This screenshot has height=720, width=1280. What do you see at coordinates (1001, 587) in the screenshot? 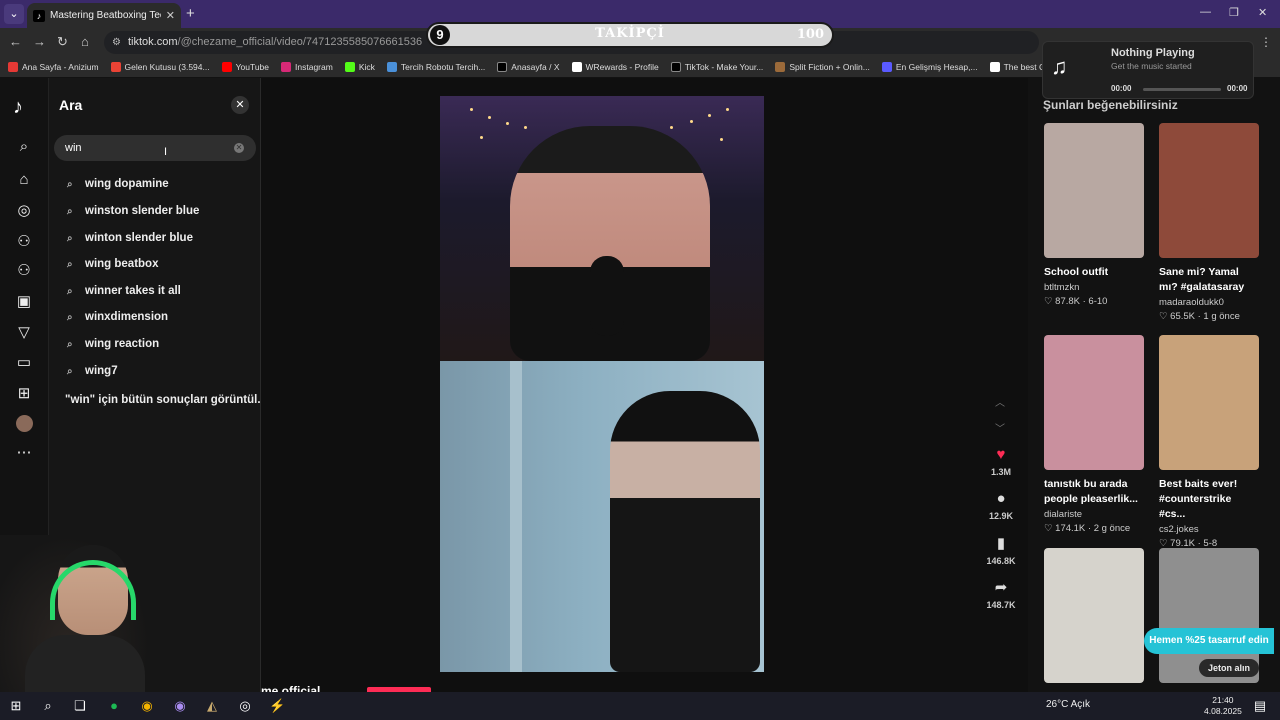
I see `share-icon: ➦` at bounding box center [1001, 587].